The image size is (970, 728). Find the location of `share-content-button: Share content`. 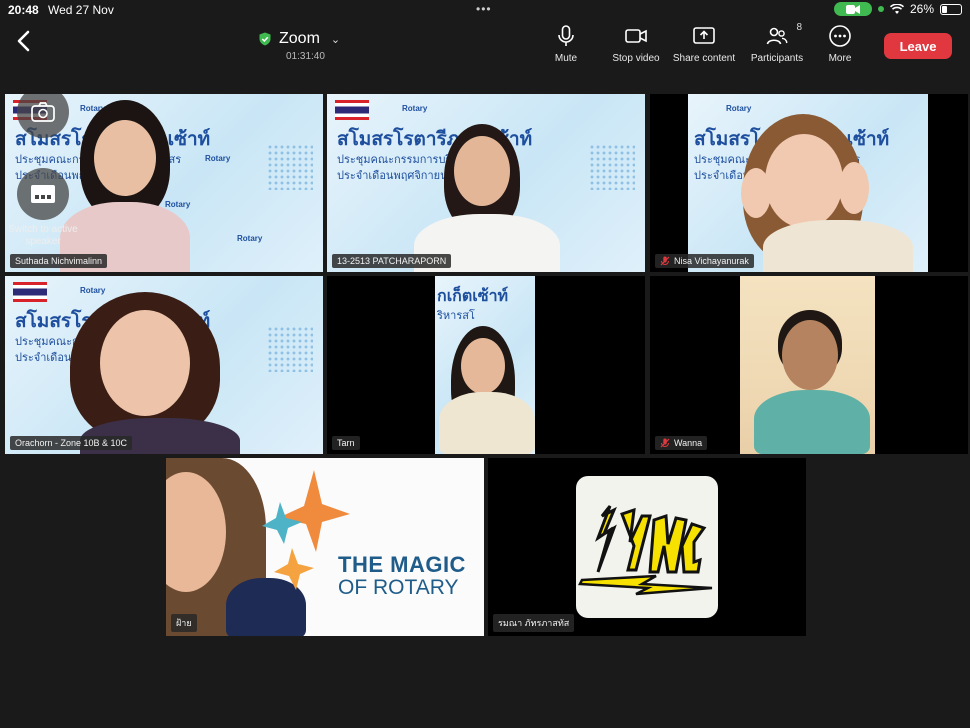

share-content-button: Share content is located at coordinates (704, 44).